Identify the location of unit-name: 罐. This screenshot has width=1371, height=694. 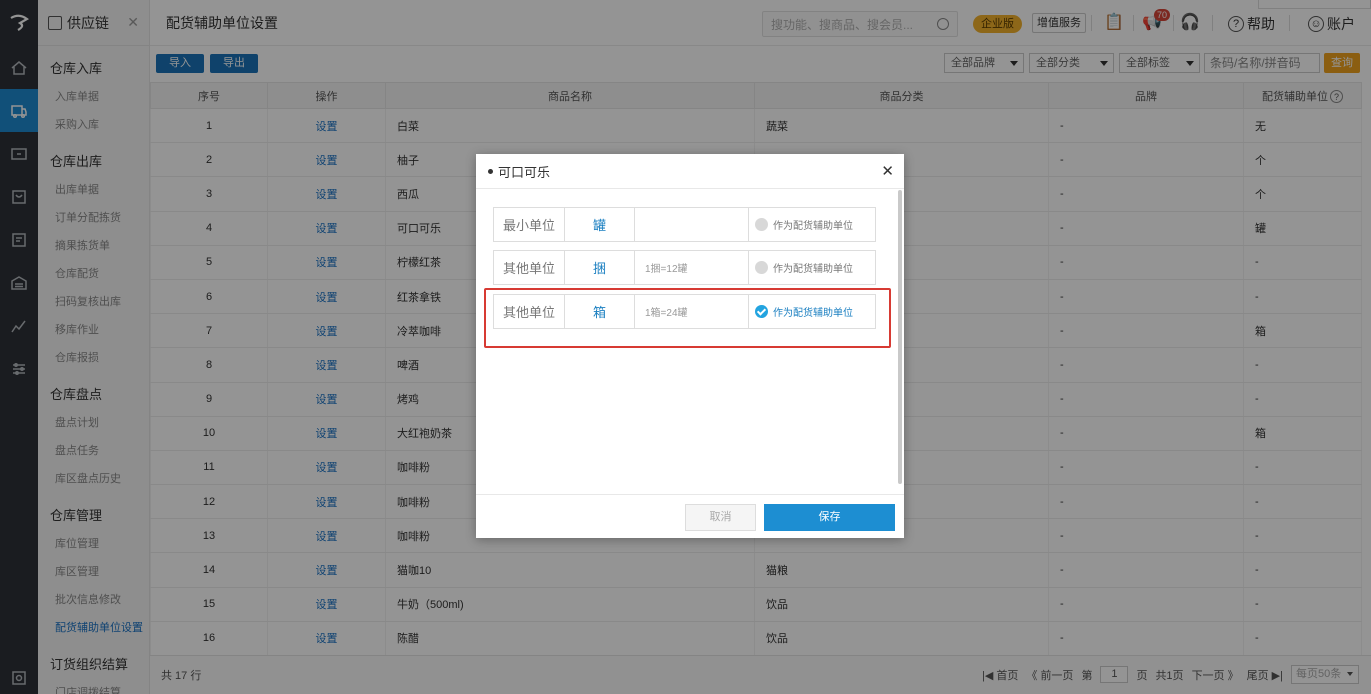
(600, 224).